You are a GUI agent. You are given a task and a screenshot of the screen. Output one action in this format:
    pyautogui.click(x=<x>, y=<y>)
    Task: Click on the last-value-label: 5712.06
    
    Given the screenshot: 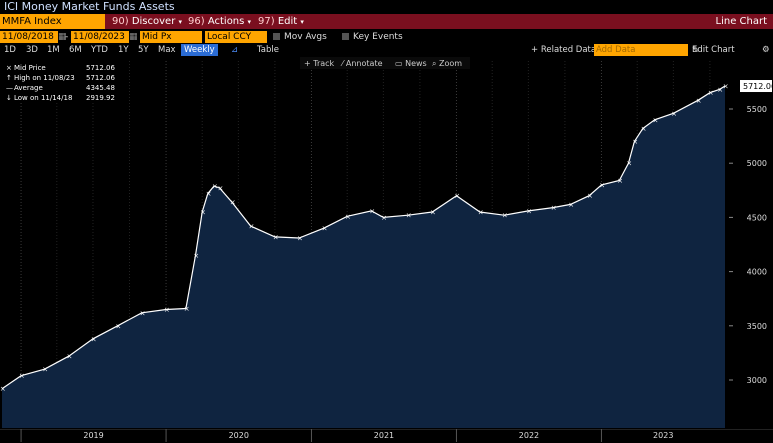 What is the action you would take?
    pyautogui.click(x=756, y=86)
    